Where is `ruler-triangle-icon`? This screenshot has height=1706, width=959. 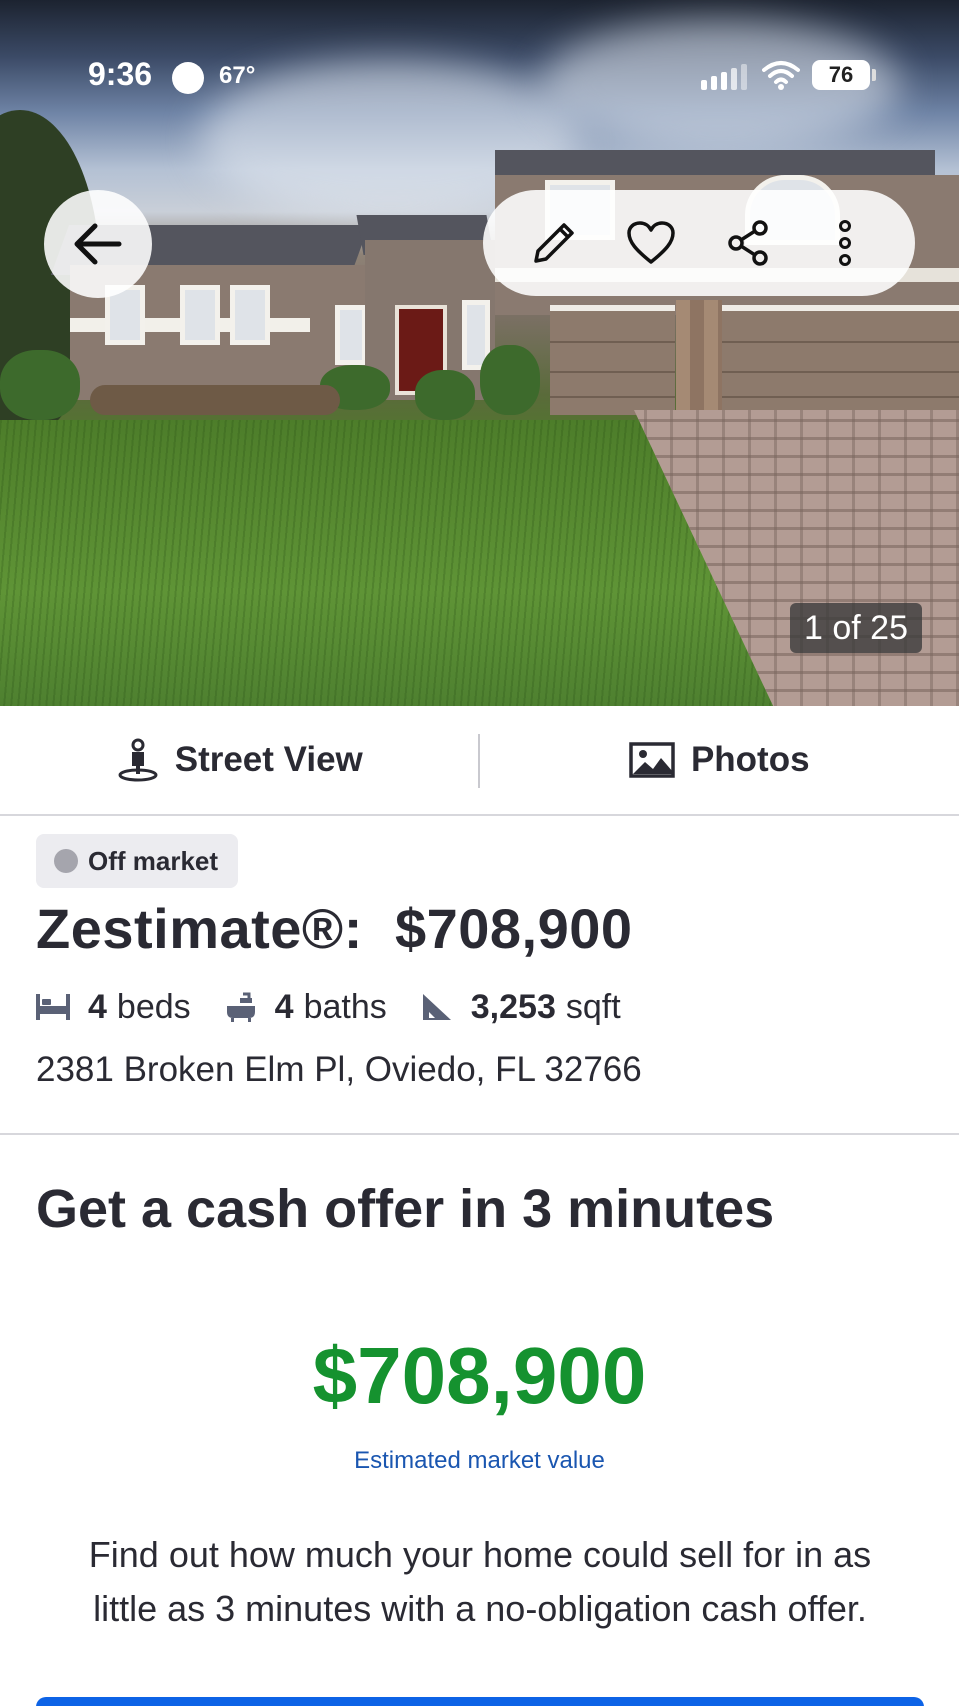
ruler-triangle-icon is located at coordinates (436, 1007).